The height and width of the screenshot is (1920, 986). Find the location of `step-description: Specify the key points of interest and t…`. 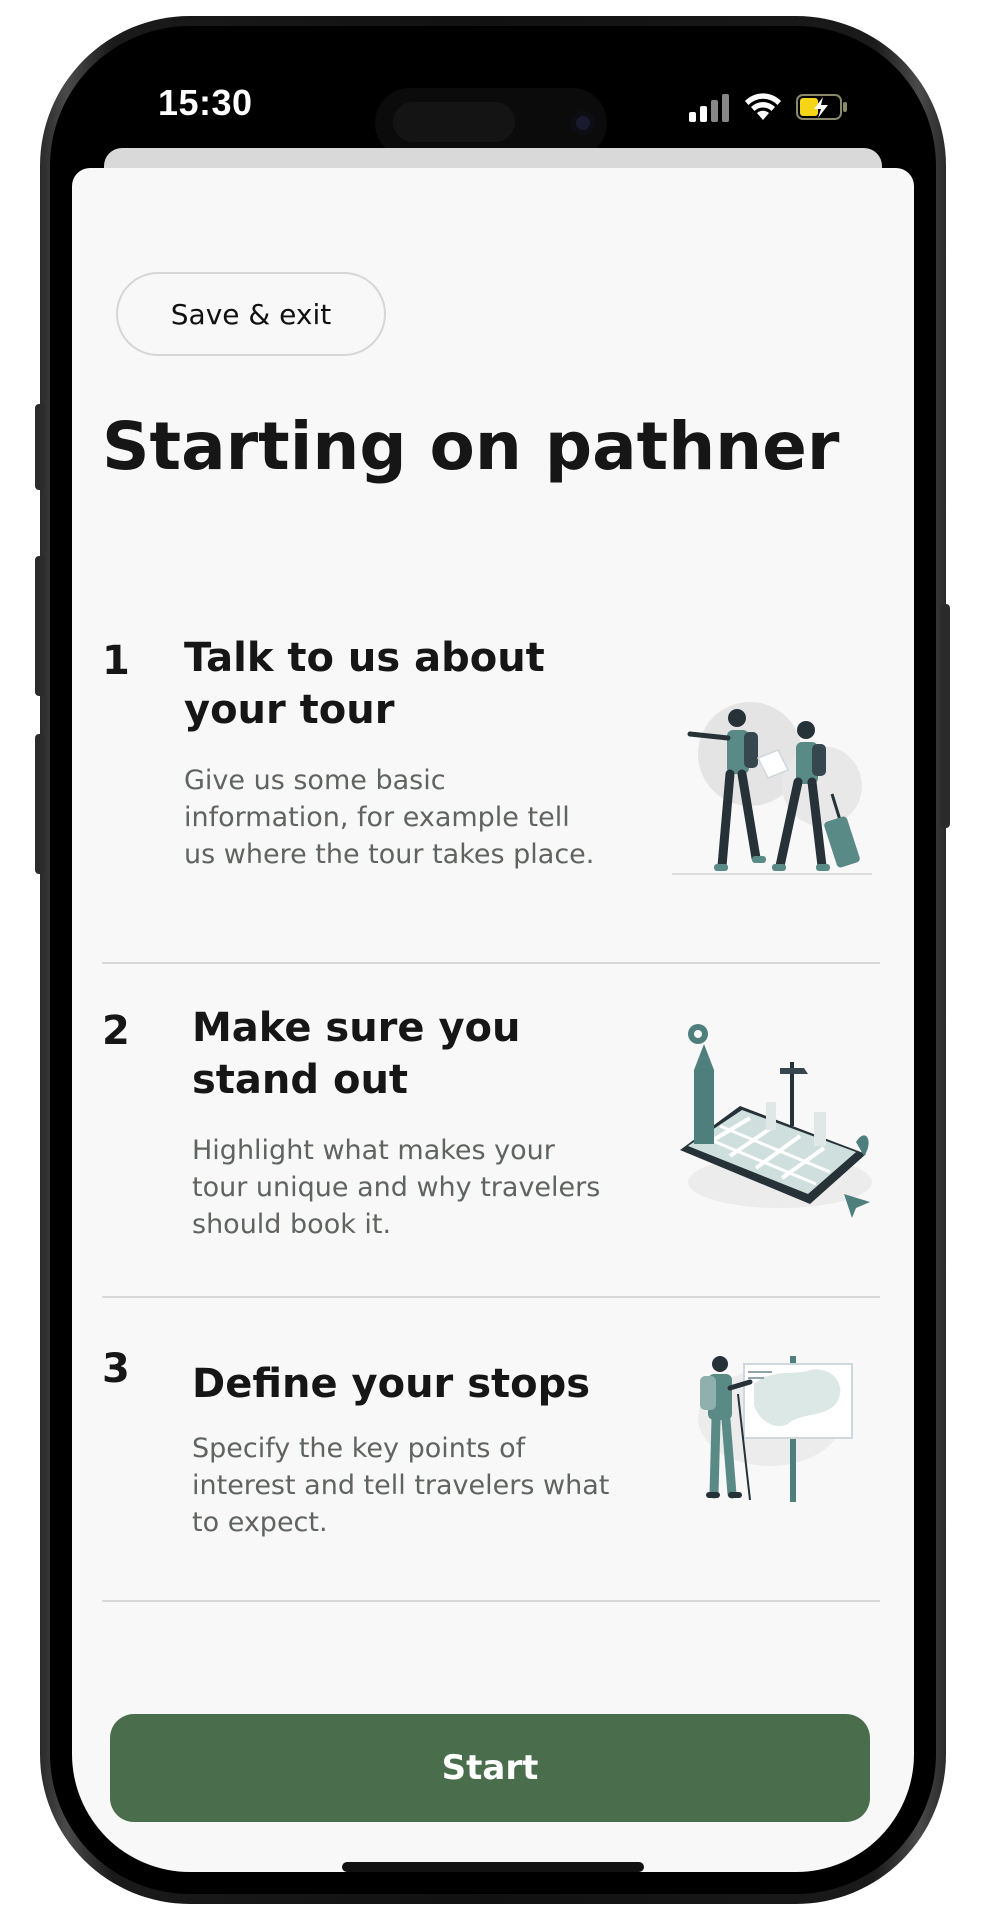

step-description: Specify the key points of interest and t… is located at coordinates (401, 1485).